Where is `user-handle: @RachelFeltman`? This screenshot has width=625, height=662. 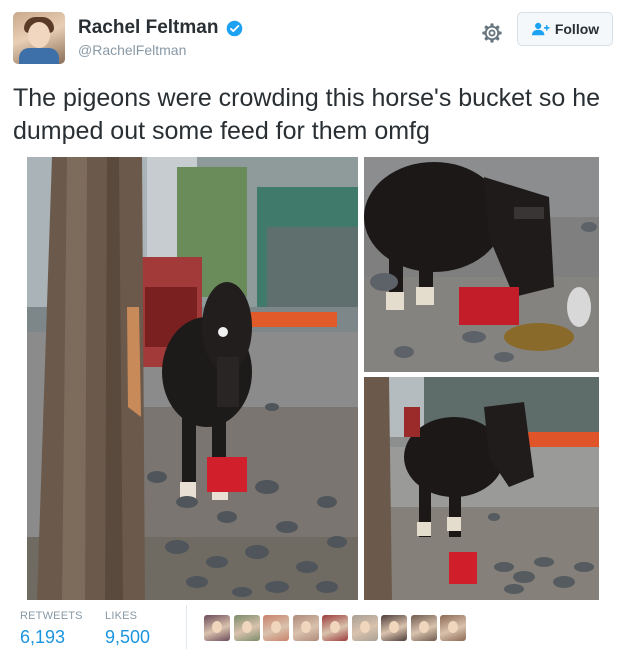 user-handle: @RachelFeltman is located at coordinates (160, 50).